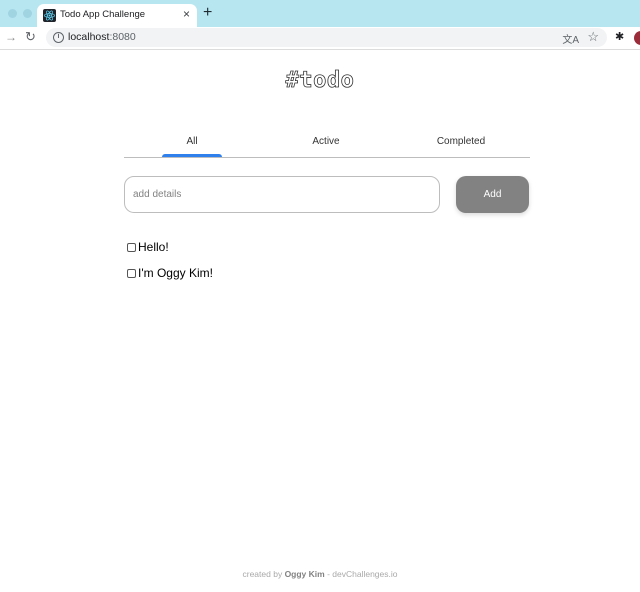 The image size is (640, 592). I want to click on profile-avatar, so click(637, 38).